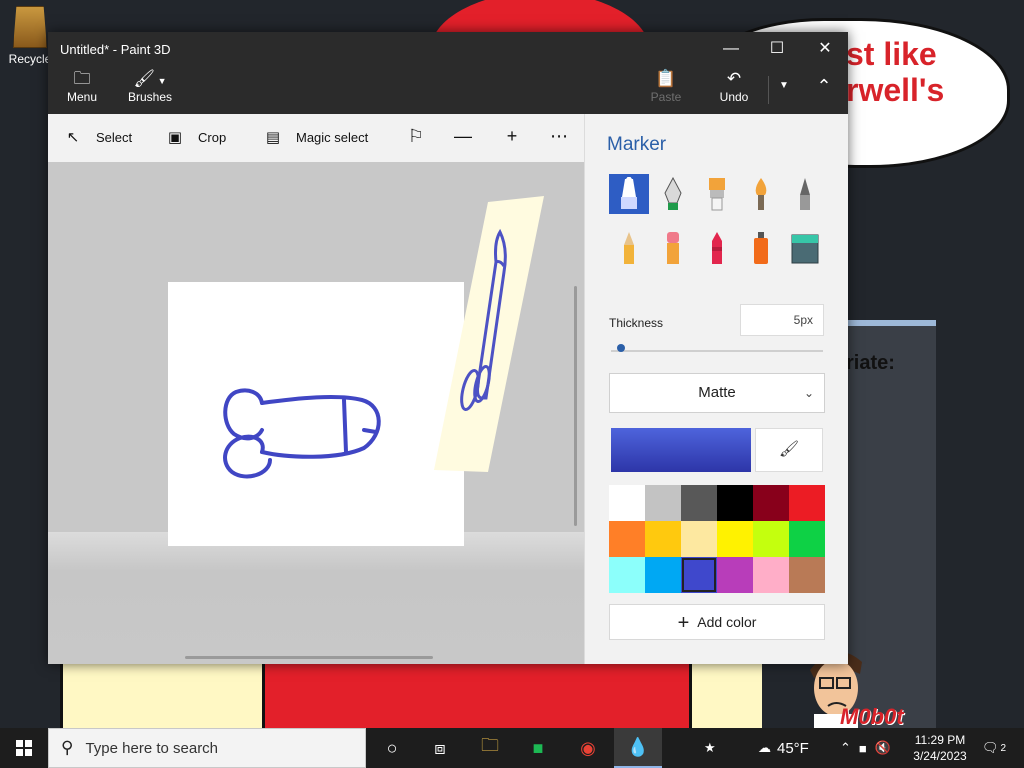  What do you see at coordinates (273, 137) in the screenshot?
I see `magic-select-icon: ▤` at bounding box center [273, 137].